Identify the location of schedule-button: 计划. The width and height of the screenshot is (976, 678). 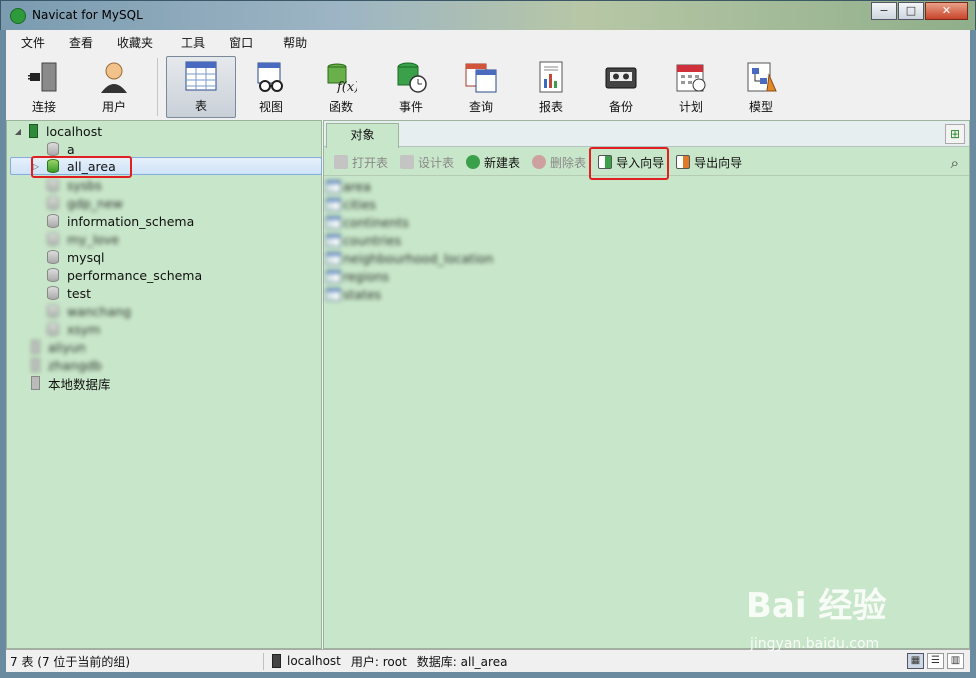
(691, 87).